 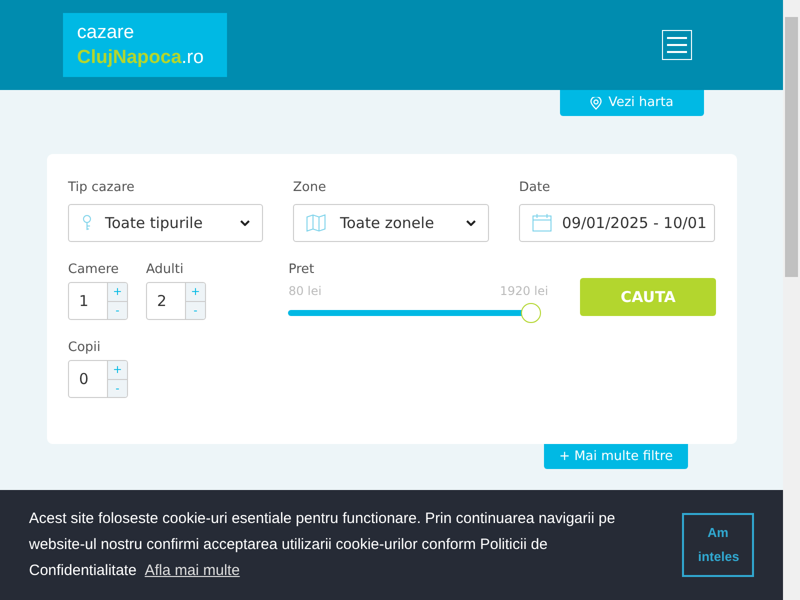 What do you see at coordinates (94, 269) in the screenshot?
I see `field-label: Camere` at bounding box center [94, 269].